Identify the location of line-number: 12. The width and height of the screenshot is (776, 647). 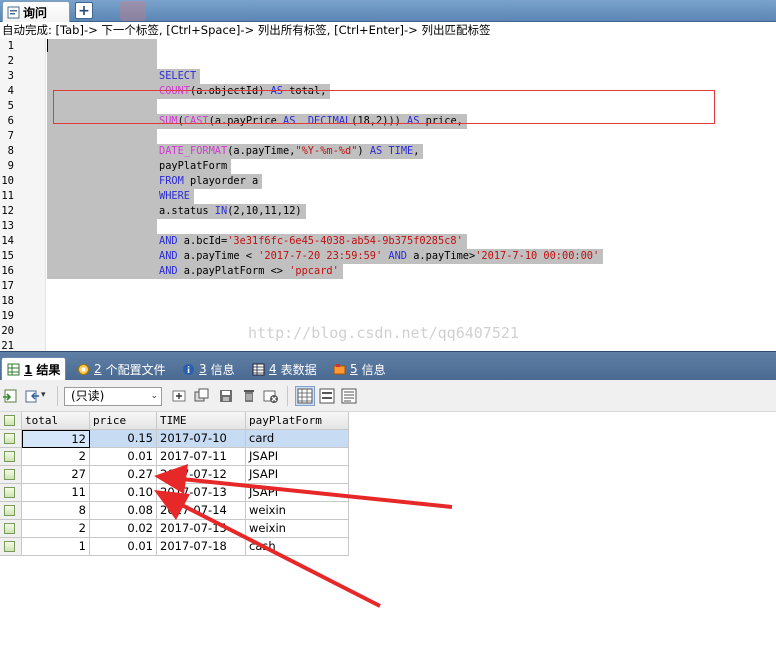
(7, 211).